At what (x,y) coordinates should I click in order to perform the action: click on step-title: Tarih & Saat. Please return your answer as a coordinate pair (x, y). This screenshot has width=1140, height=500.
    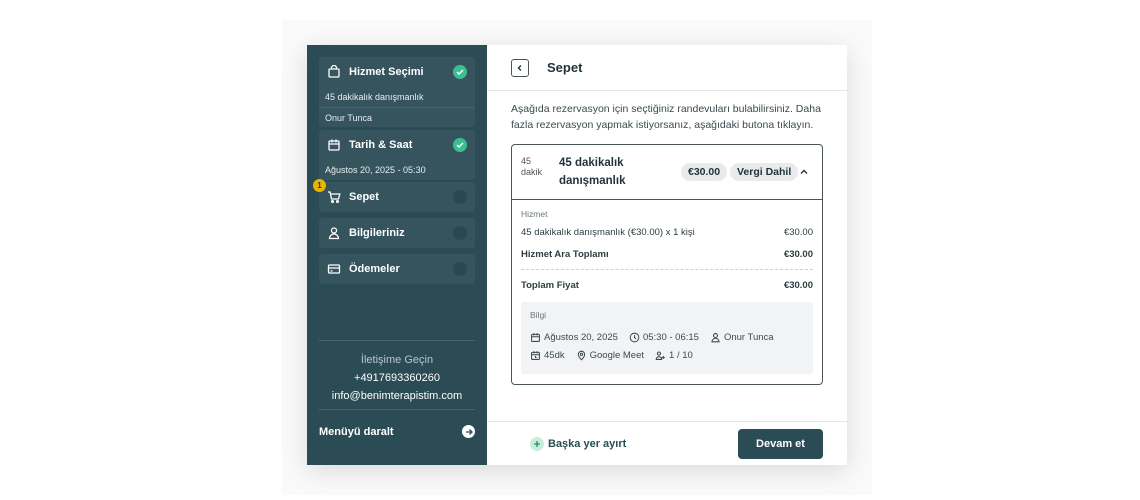
    Looking at the image, I should click on (381, 145).